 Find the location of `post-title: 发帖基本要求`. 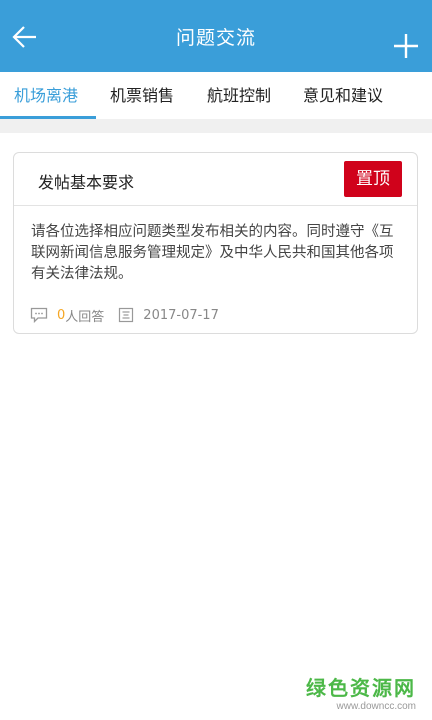

post-title: 发帖基本要求 is located at coordinates (86, 182).